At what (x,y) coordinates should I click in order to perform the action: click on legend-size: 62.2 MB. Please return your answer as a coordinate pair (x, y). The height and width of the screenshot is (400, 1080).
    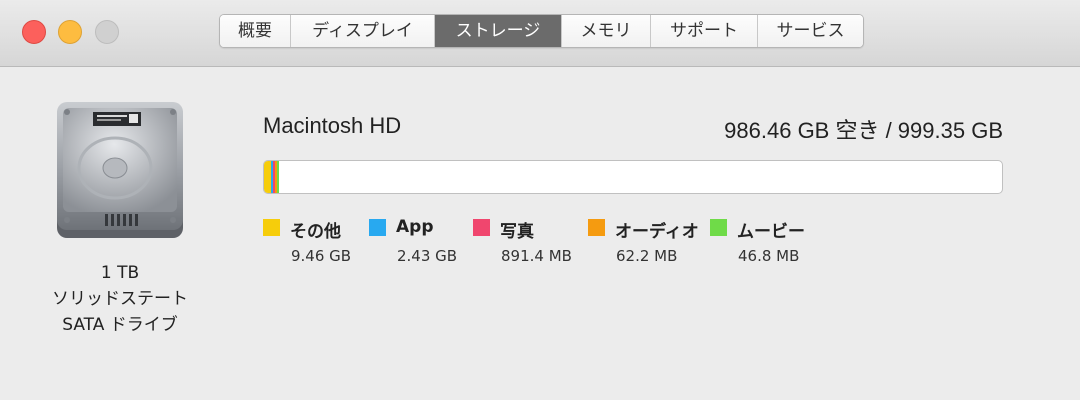
    Looking at the image, I should click on (647, 256).